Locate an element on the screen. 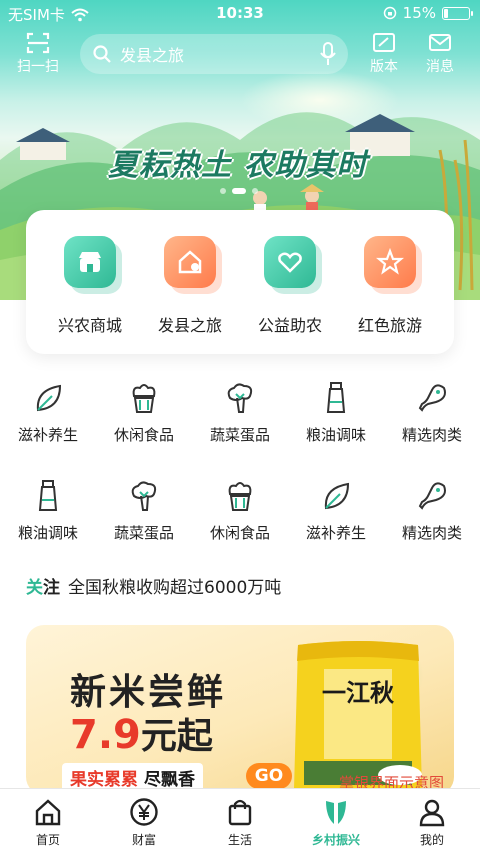 Image resolution: width=480 pixels, height=853 pixels. message-label: 消息 is located at coordinates (440, 67).